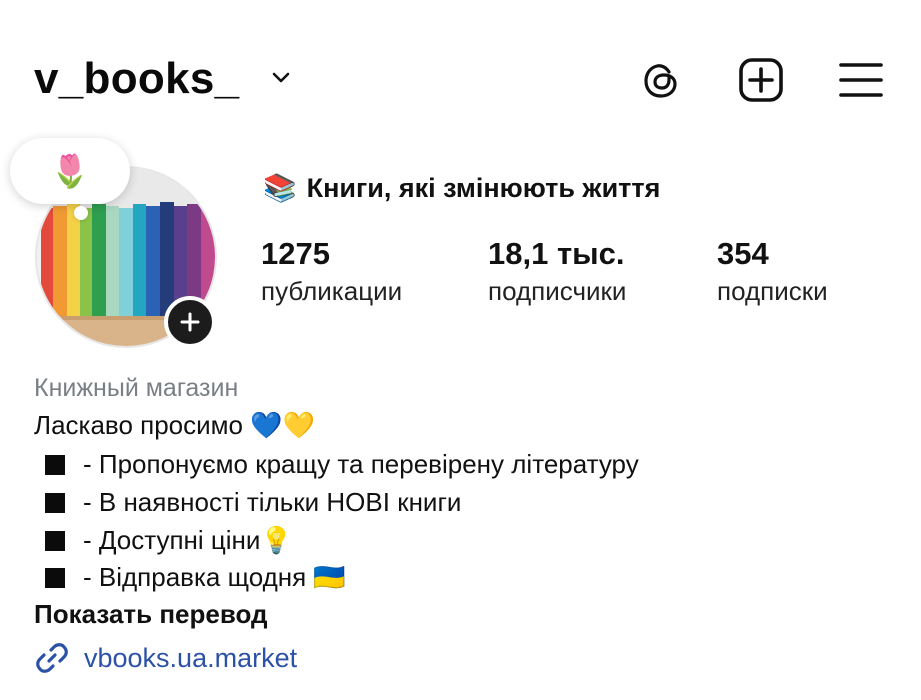 This screenshot has width=921, height=700. I want to click on note-bubble-tail, so click(81, 213).